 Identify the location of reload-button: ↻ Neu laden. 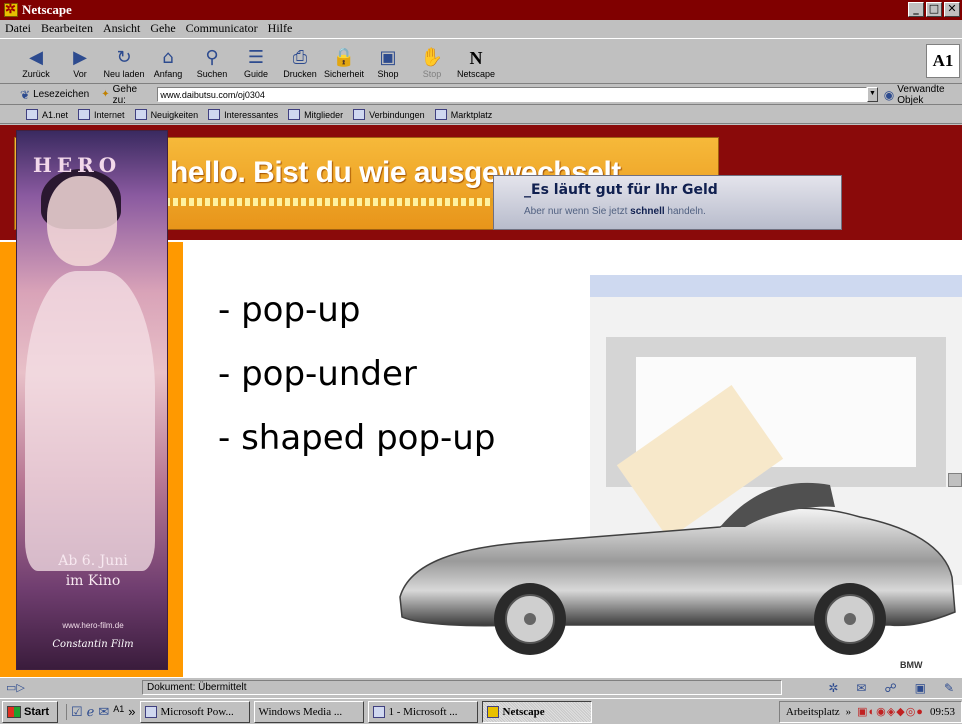
(124, 61).